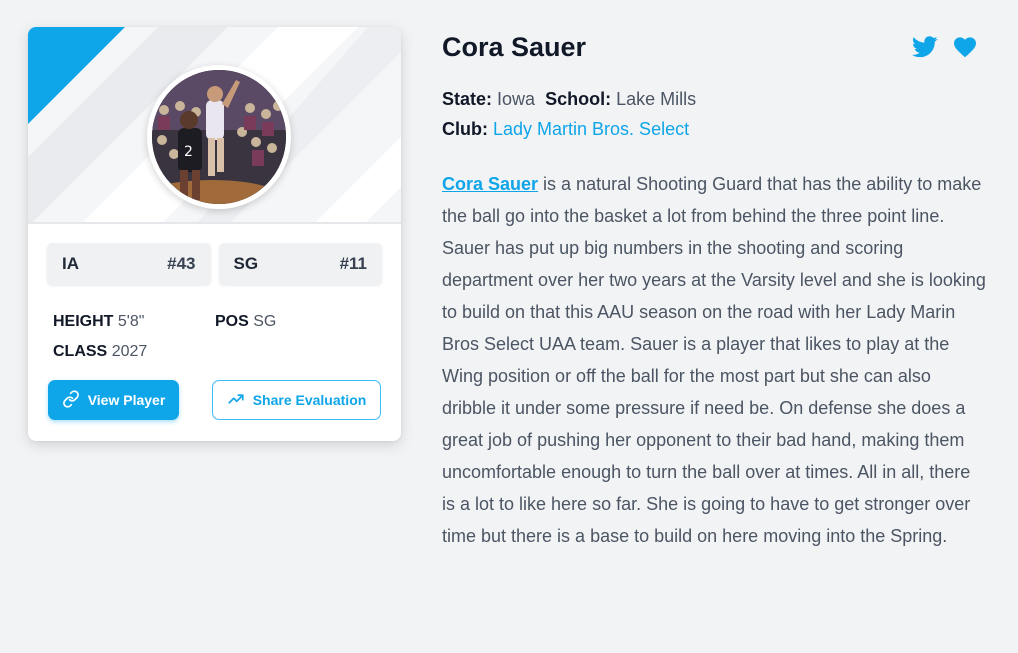 The width and height of the screenshot is (1018, 653). I want to click on height-value: 5'8", so click(131, 321).